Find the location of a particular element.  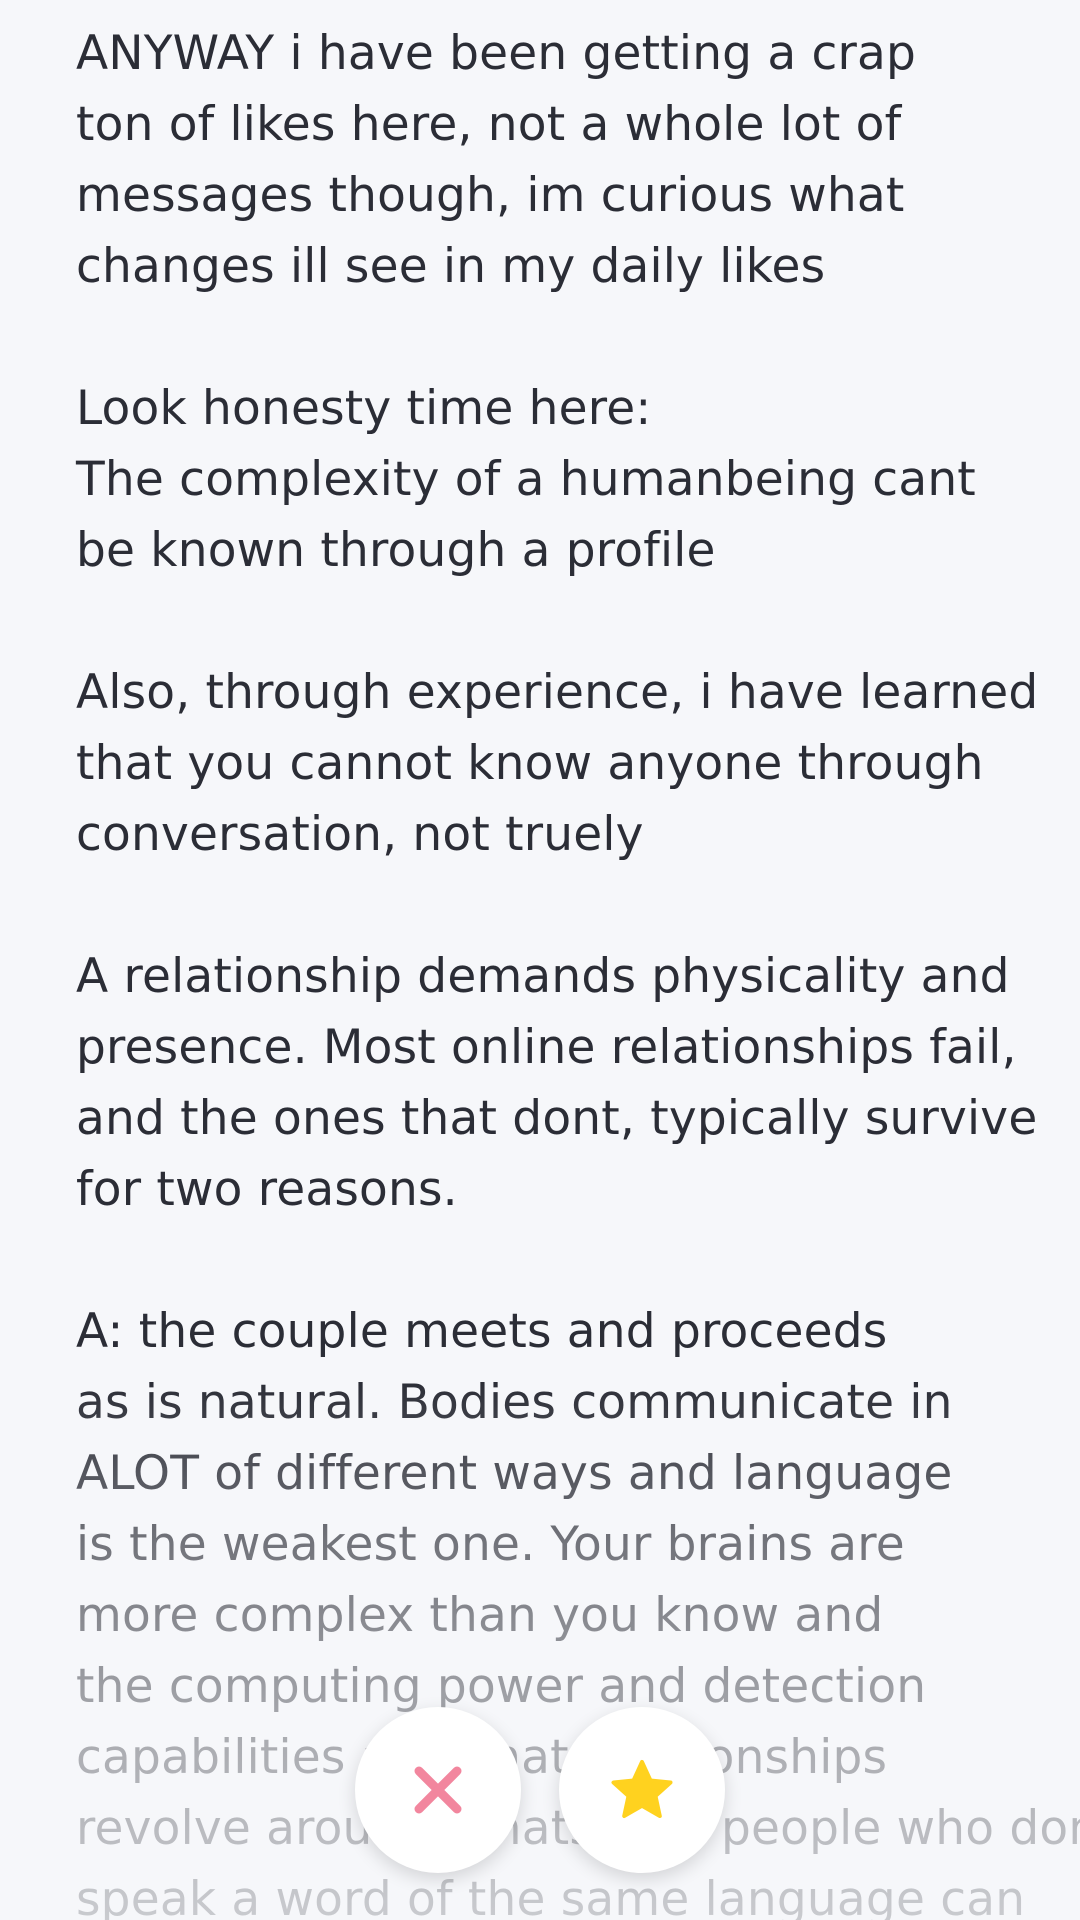

essay-line: Look honesty time here: is located at coordinates (364, 408).